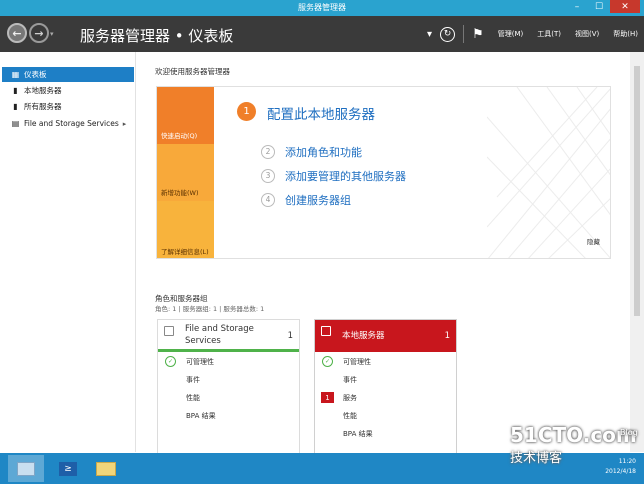 Image resolution: width=644 pixels, height=484 pixels. Describe the element at coordinates (385, 389) in the screenshot. I see `role-tile-local-server: 本地服务器 1 ✓ 可管理性 事件 1 服务 性能 BPA 结果` at that location.